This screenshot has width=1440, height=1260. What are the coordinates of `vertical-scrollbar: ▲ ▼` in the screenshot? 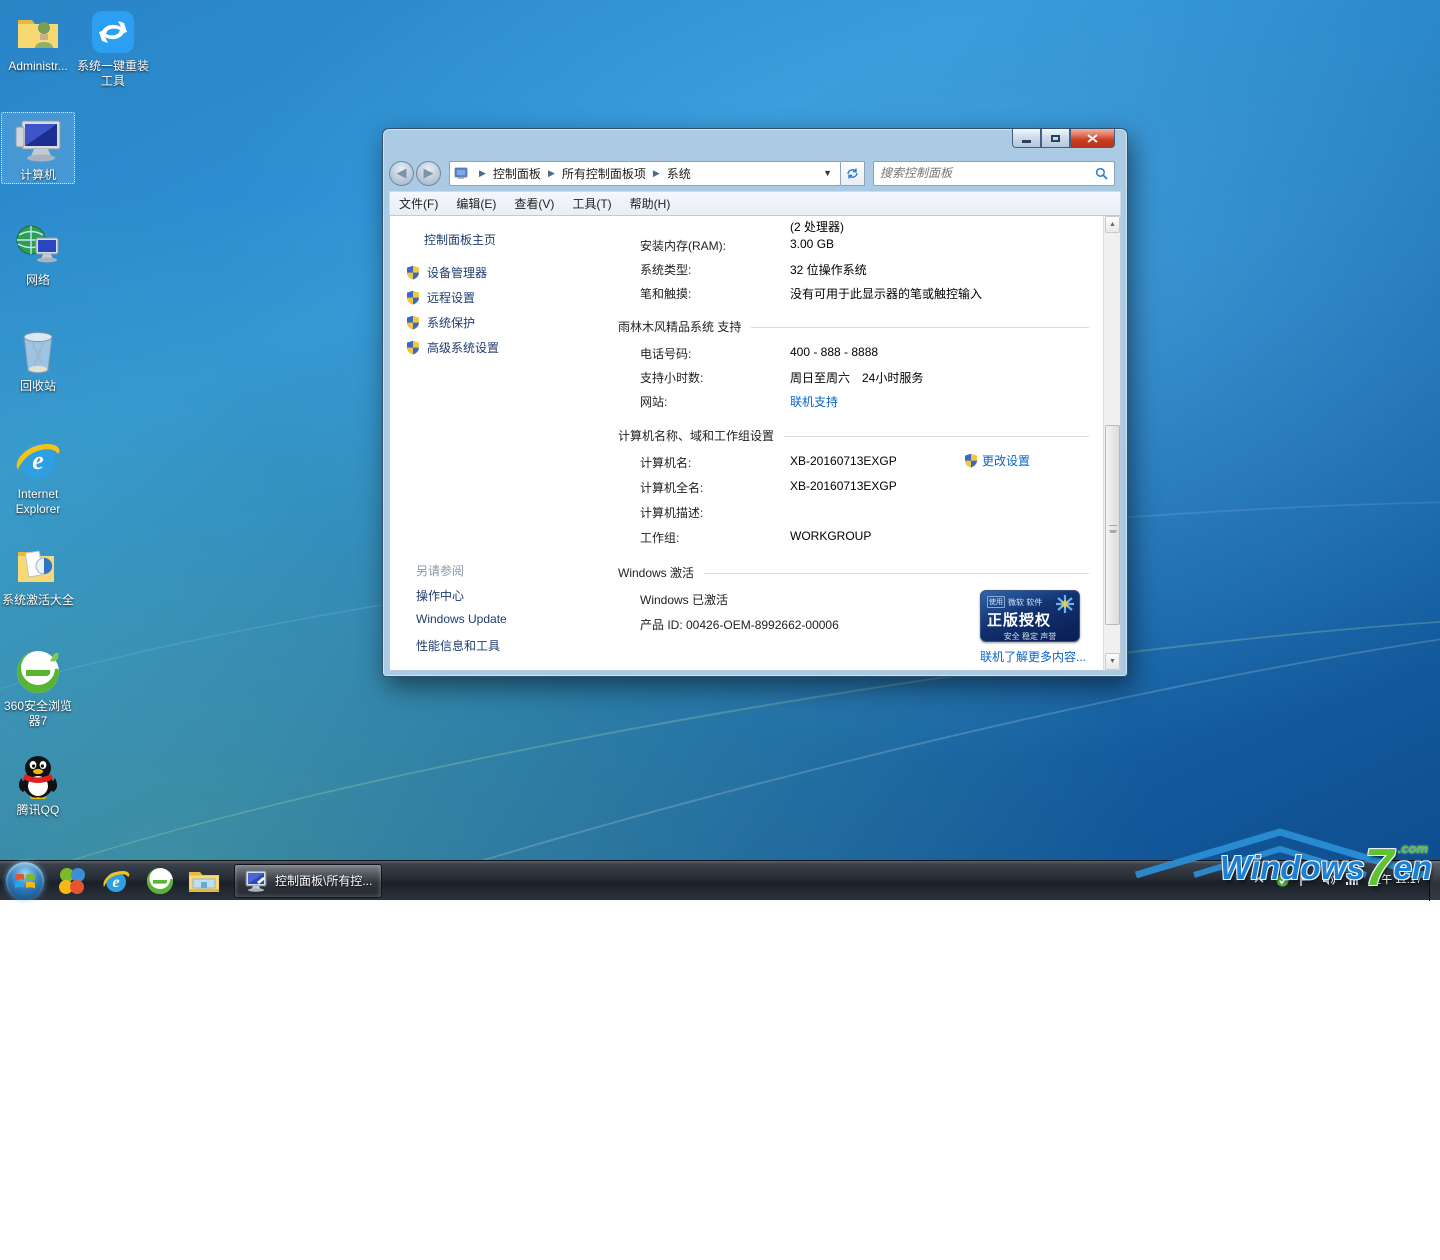 It's located at (1111, 443).